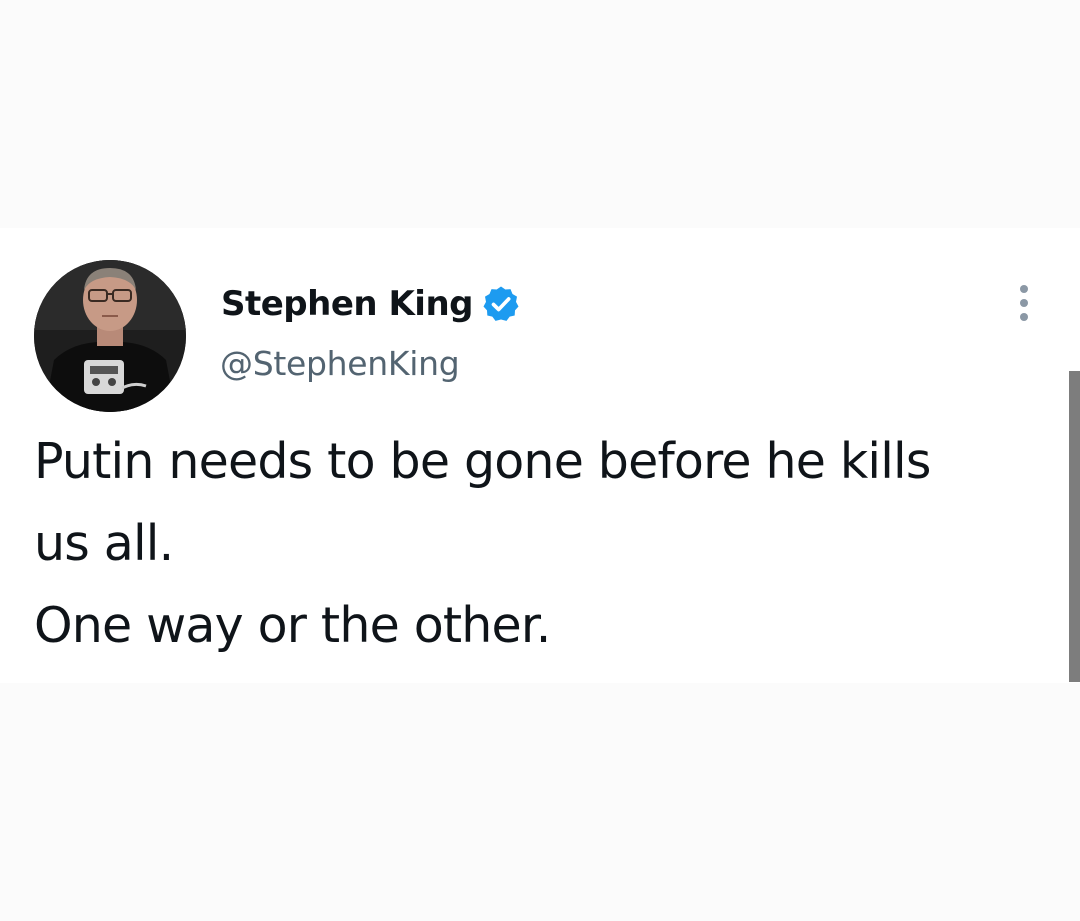 Image resolution: width=1080 pixels, height=921 pixels. What do you see at coordinates (347, 304) in the screenshot?
I see `author-display-name: Stephen King` at bounding box center [347, 304].